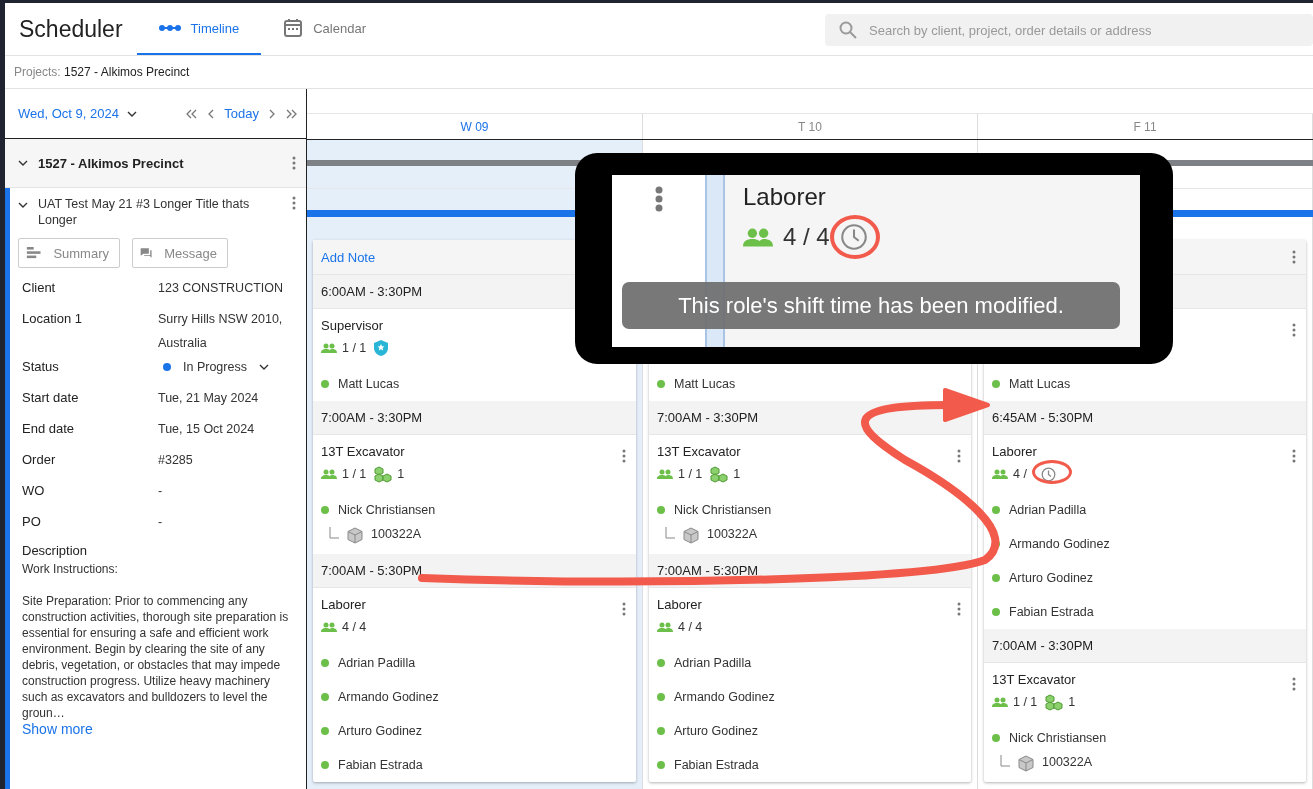 This screenshot has height=789, width=1313. I want to click on project-row: 1527 - Alkimos Precinct, so click(155, 163).